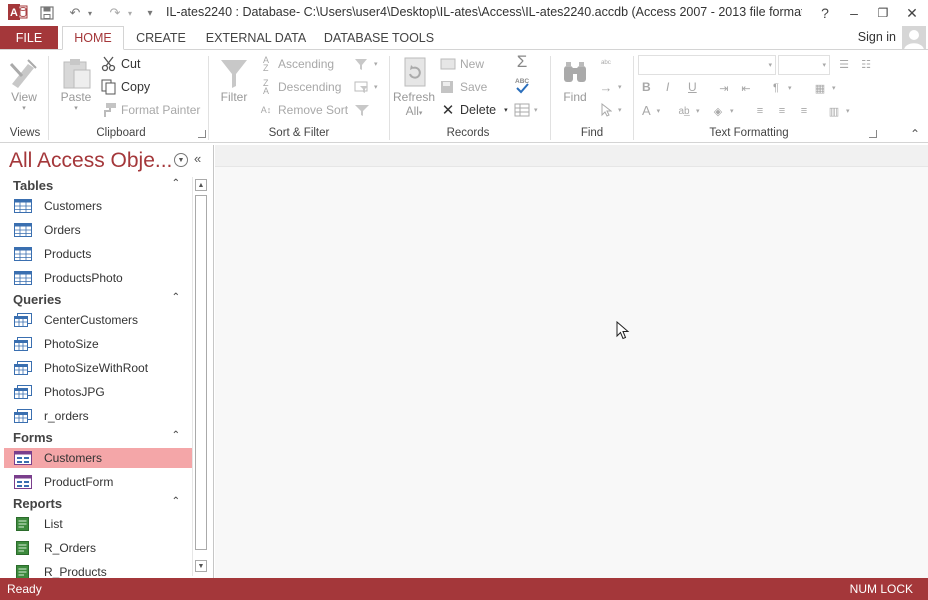  I want to click on align-center-button: ≡, so click(784, 111).